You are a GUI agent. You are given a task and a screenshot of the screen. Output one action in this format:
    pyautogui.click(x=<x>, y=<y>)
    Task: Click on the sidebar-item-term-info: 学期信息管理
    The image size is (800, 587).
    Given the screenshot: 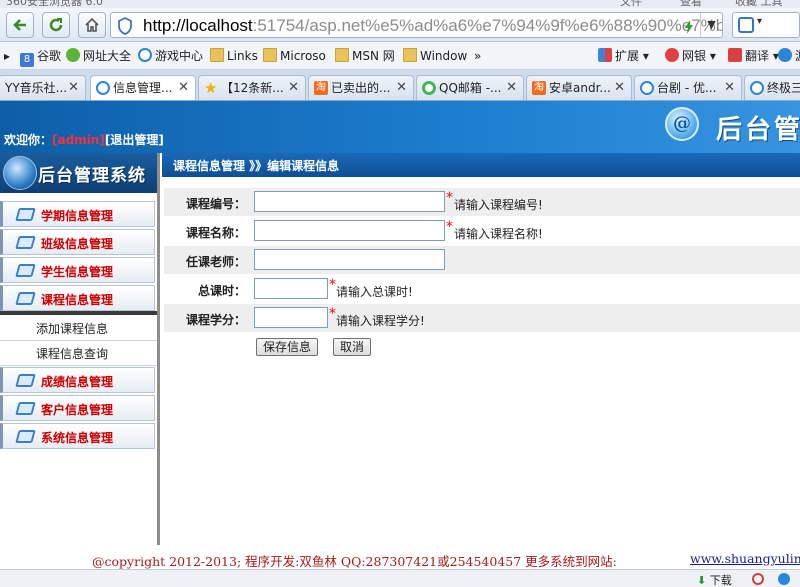 What is the action you would take?
    pyautogui.click(x=77, y=214)
    